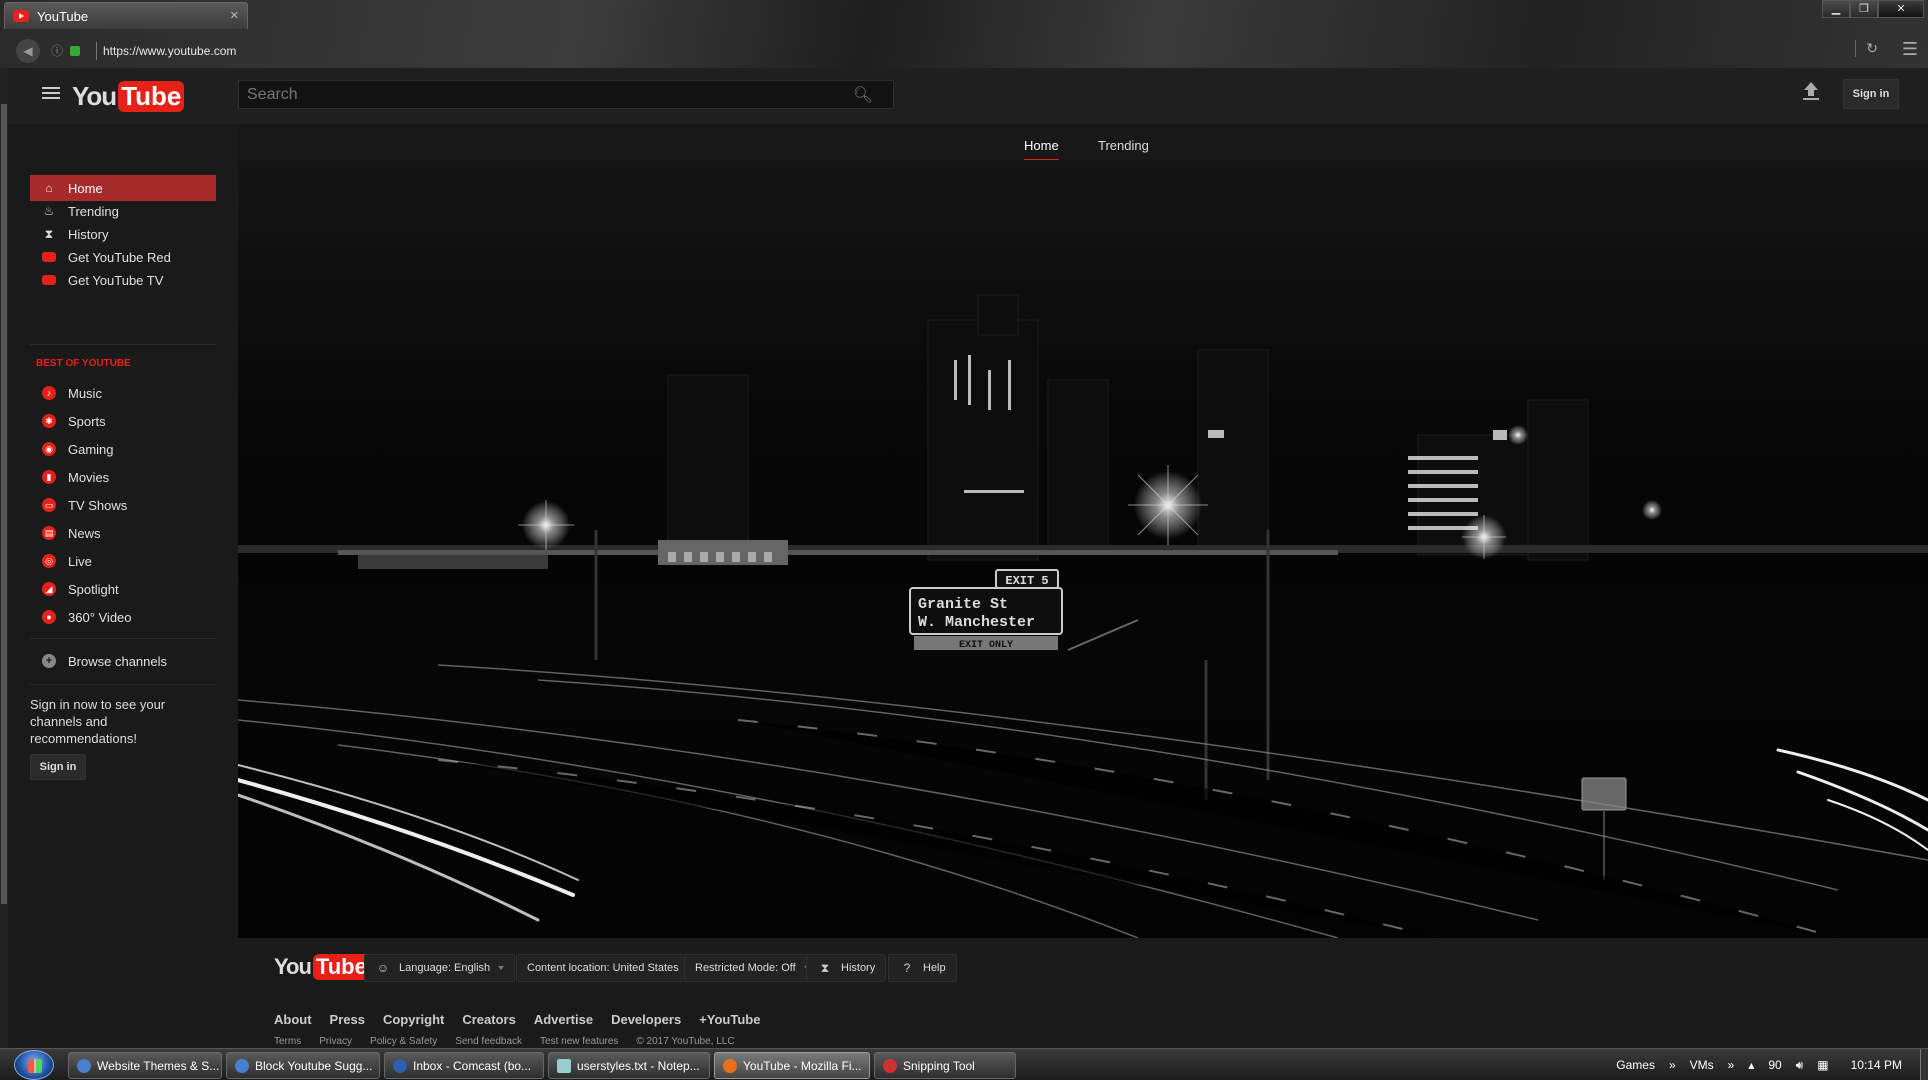 This screenshot has height=1080, width=1928. I want to click on window-controls: ▁ ❐ ✕, so click(1873, 9).